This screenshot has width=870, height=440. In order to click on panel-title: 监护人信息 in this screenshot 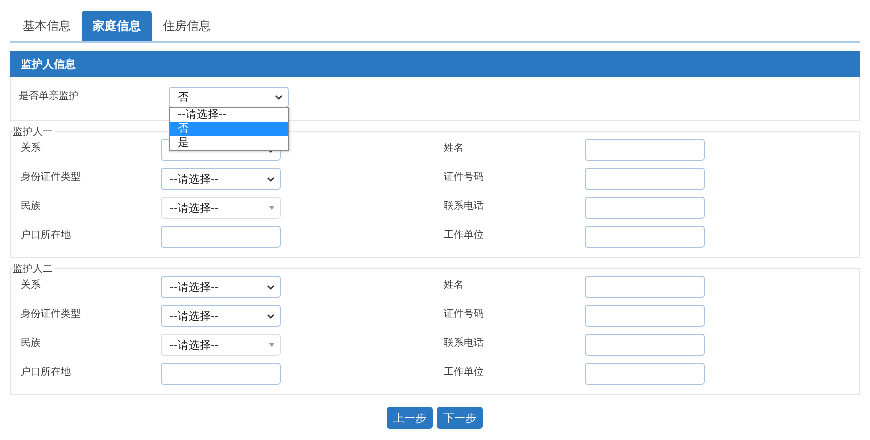, I will do `click(48, 64)`.